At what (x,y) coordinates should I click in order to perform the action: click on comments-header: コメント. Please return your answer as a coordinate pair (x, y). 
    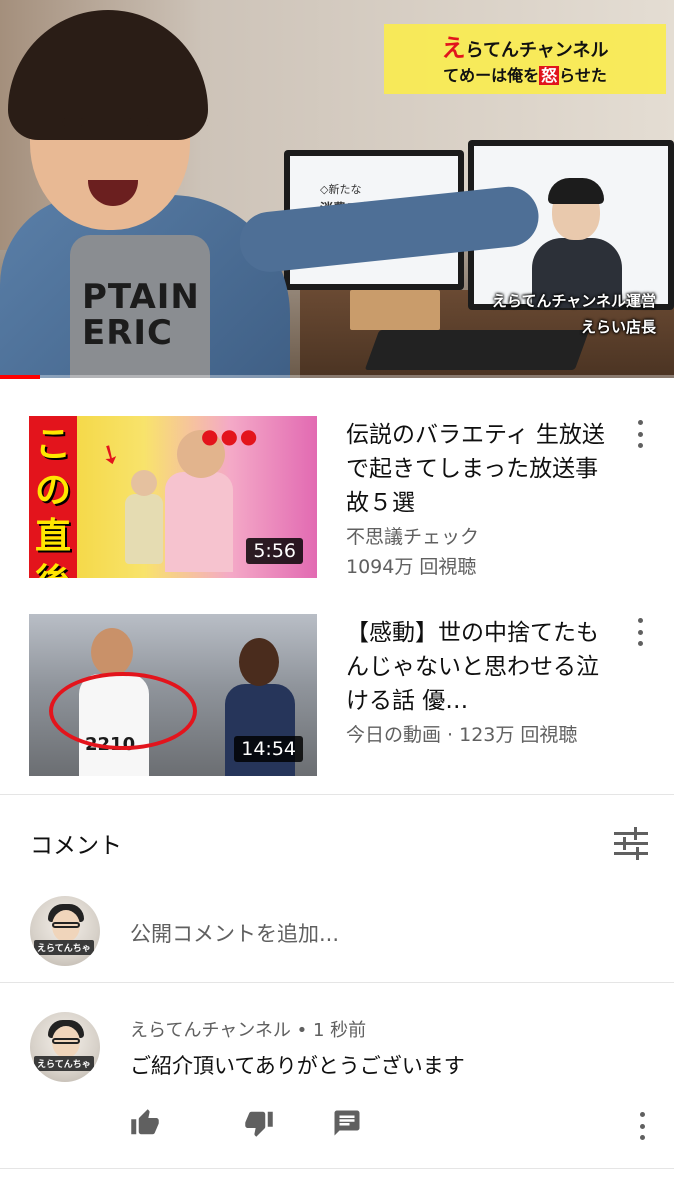
    Looking at the image, I should click on (76, 846).